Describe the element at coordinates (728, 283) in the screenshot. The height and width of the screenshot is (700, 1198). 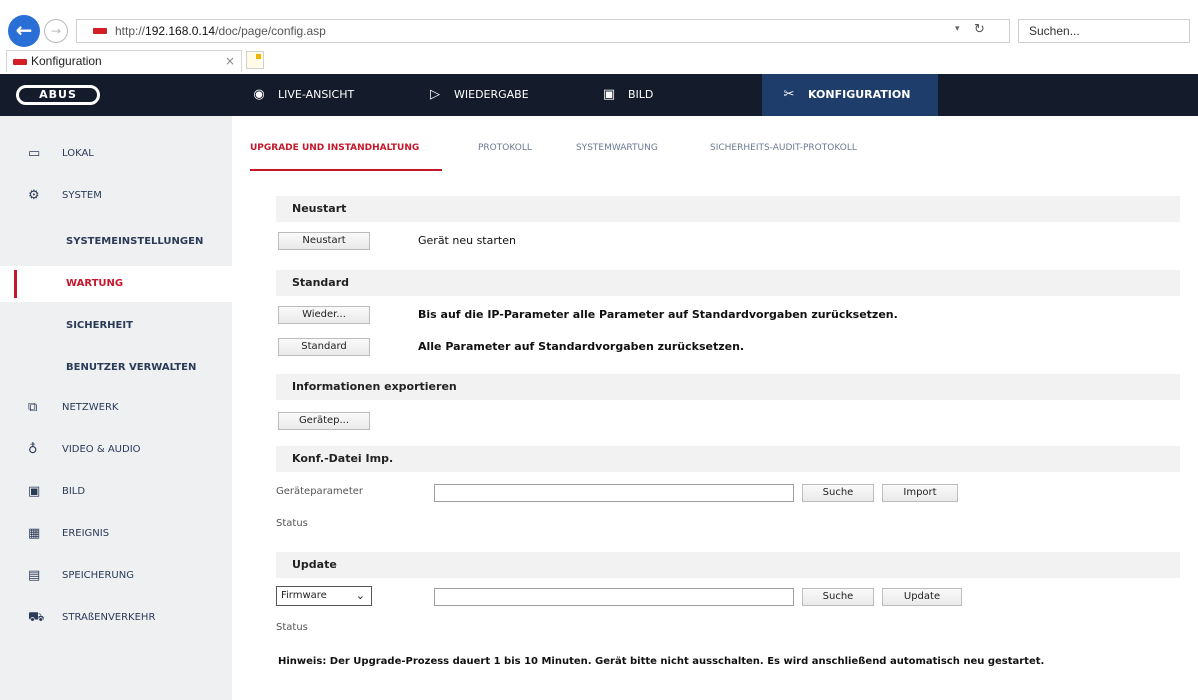
I see `section-default-title: Standard` at that location.